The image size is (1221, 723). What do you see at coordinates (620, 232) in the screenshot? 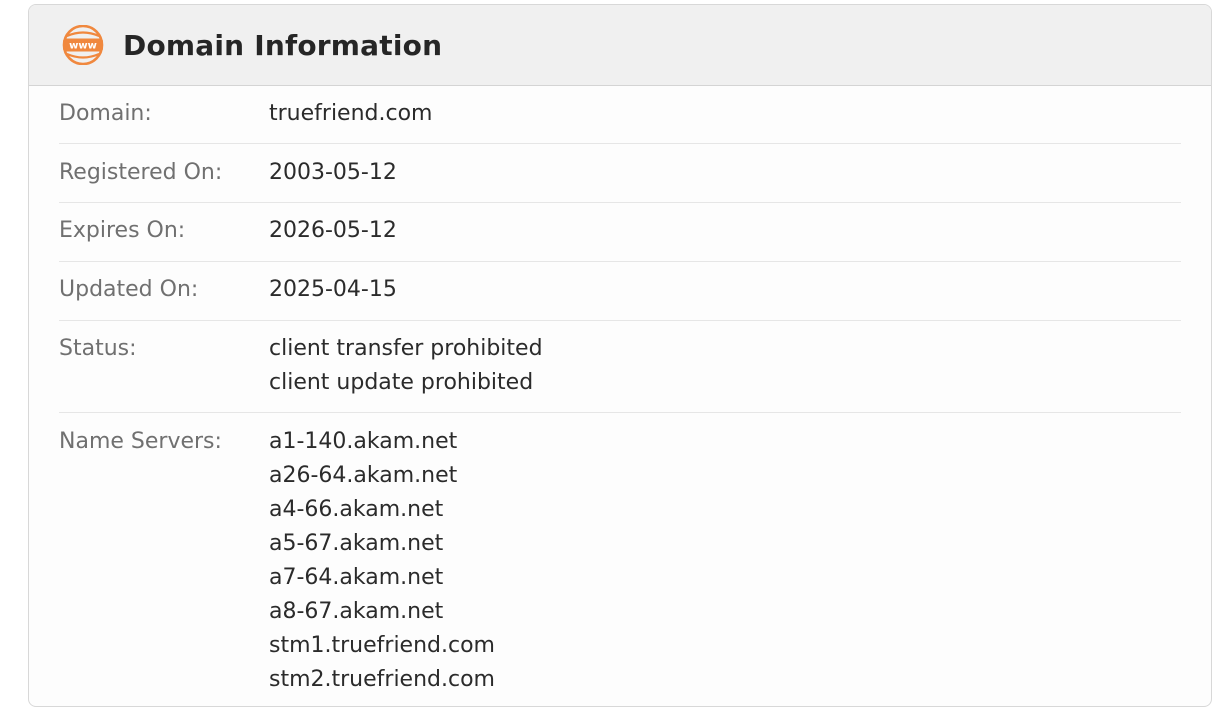
I see `info-row-expires-on: Expires On: 2026-05-12` at bounding box center [620, 232].